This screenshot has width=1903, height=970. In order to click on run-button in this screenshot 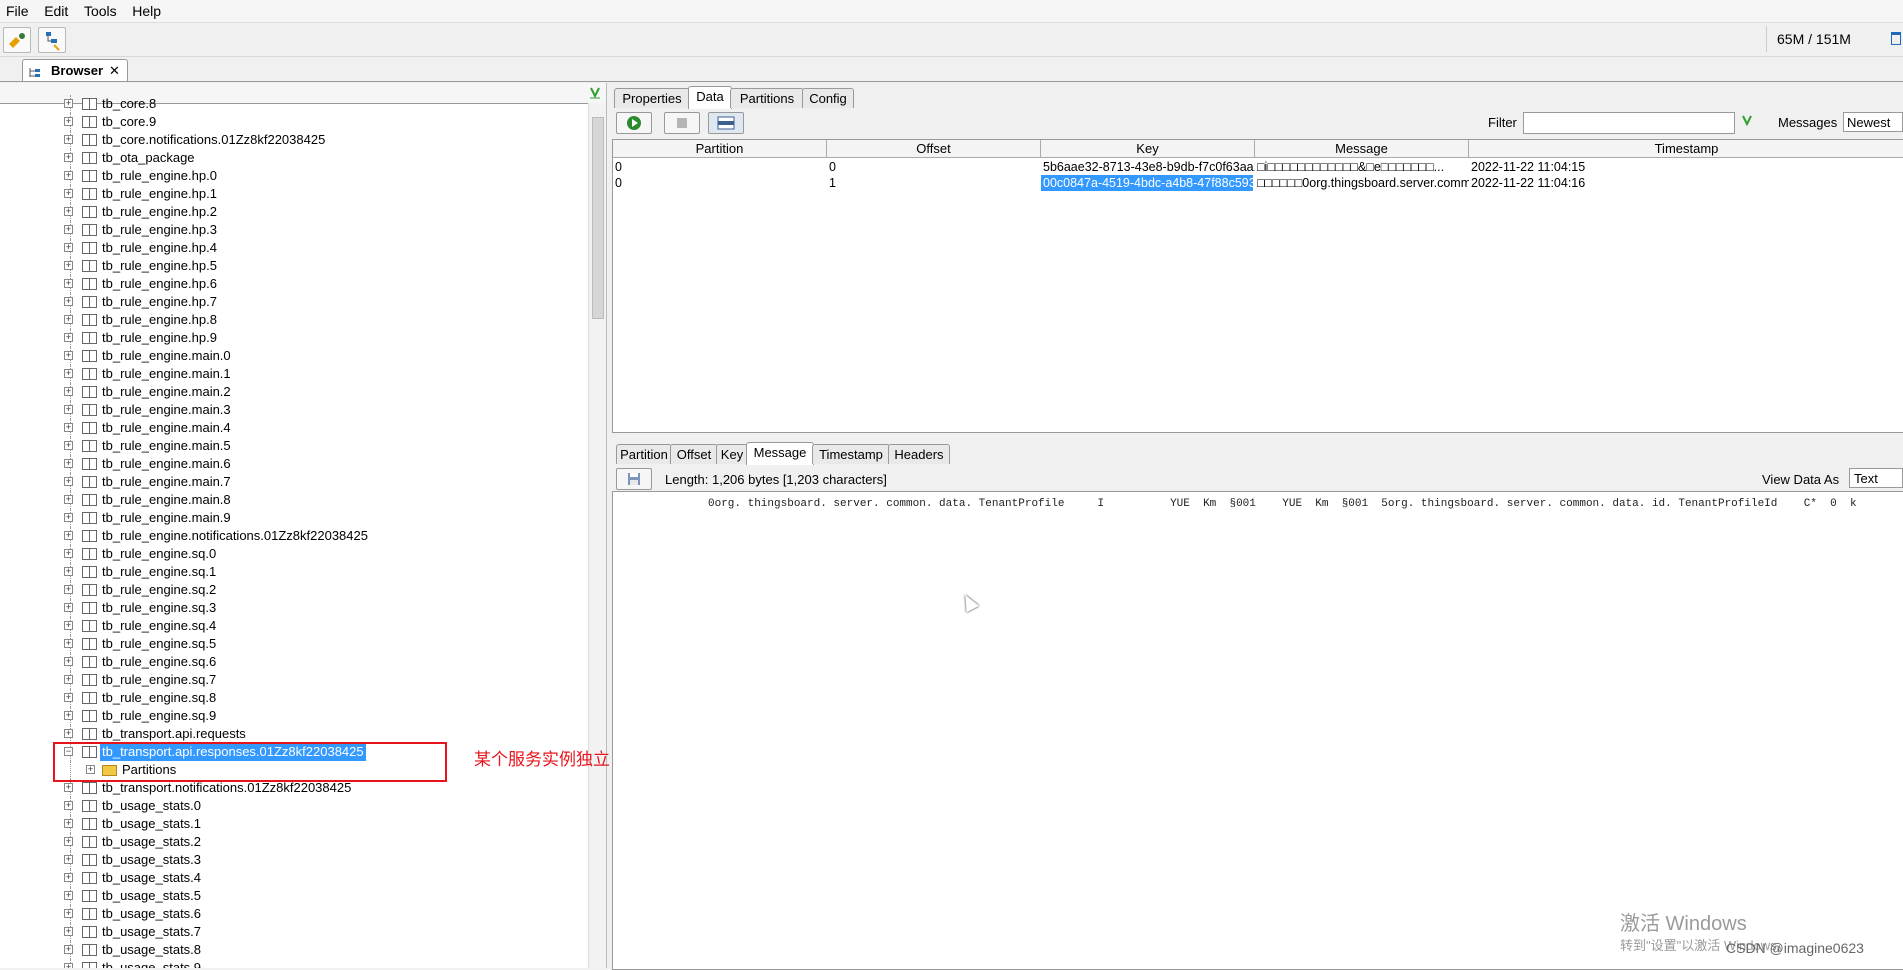, I will do `click(634, 123)`.